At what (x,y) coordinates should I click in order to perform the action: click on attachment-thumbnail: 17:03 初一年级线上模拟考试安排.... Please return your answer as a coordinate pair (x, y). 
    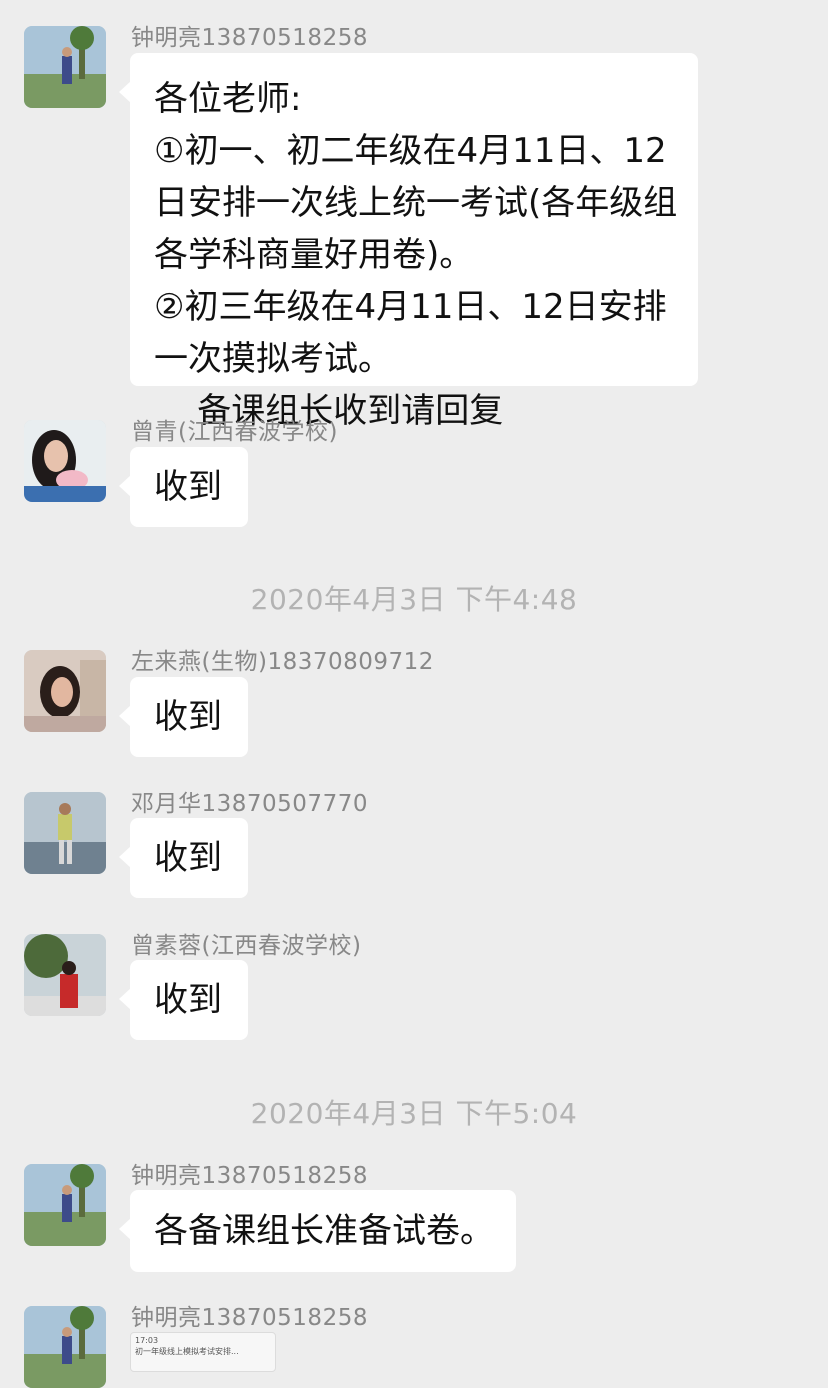
    Looking at the image, I should click on (203, 1352).